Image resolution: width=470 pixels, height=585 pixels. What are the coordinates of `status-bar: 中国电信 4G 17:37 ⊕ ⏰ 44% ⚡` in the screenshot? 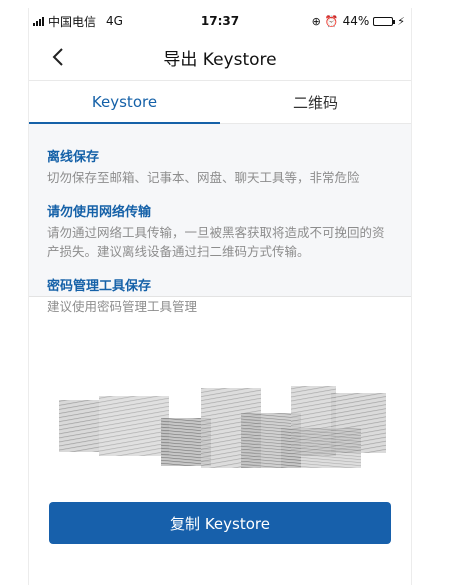 It's located at (220, 21).